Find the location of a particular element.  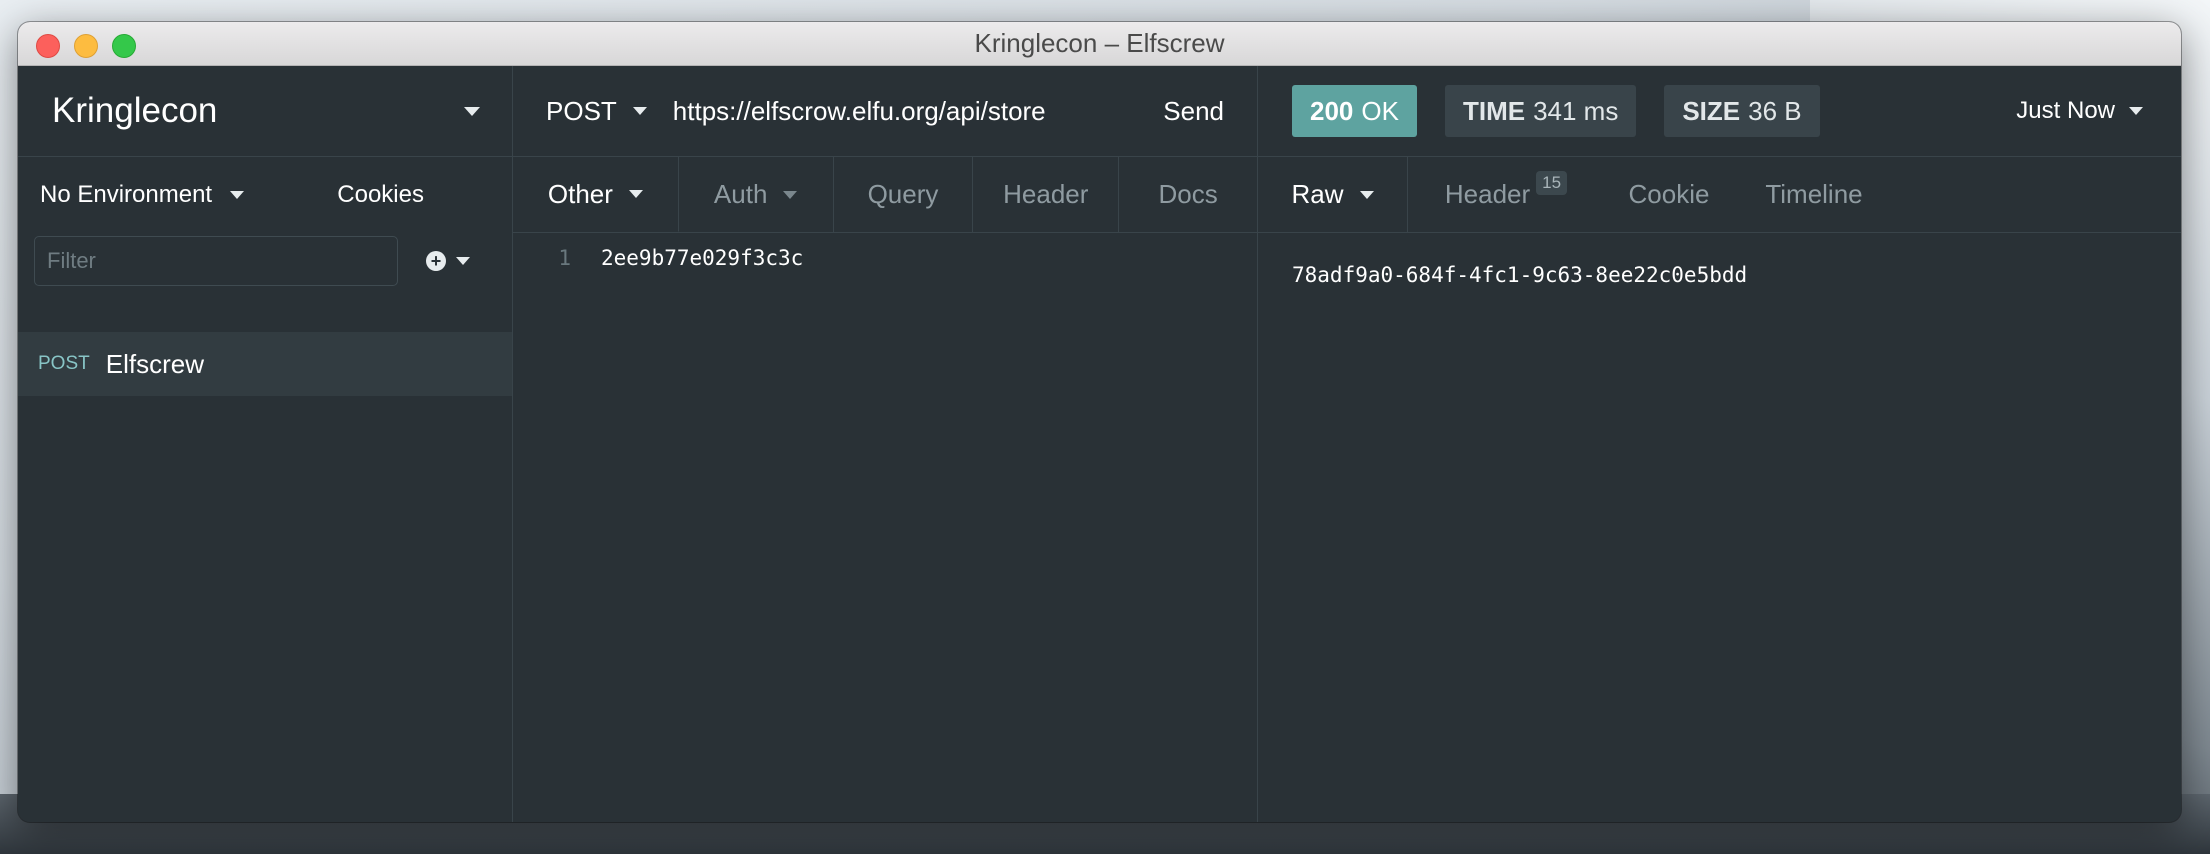

maximize-window-button is located at coordinates (124, 46).